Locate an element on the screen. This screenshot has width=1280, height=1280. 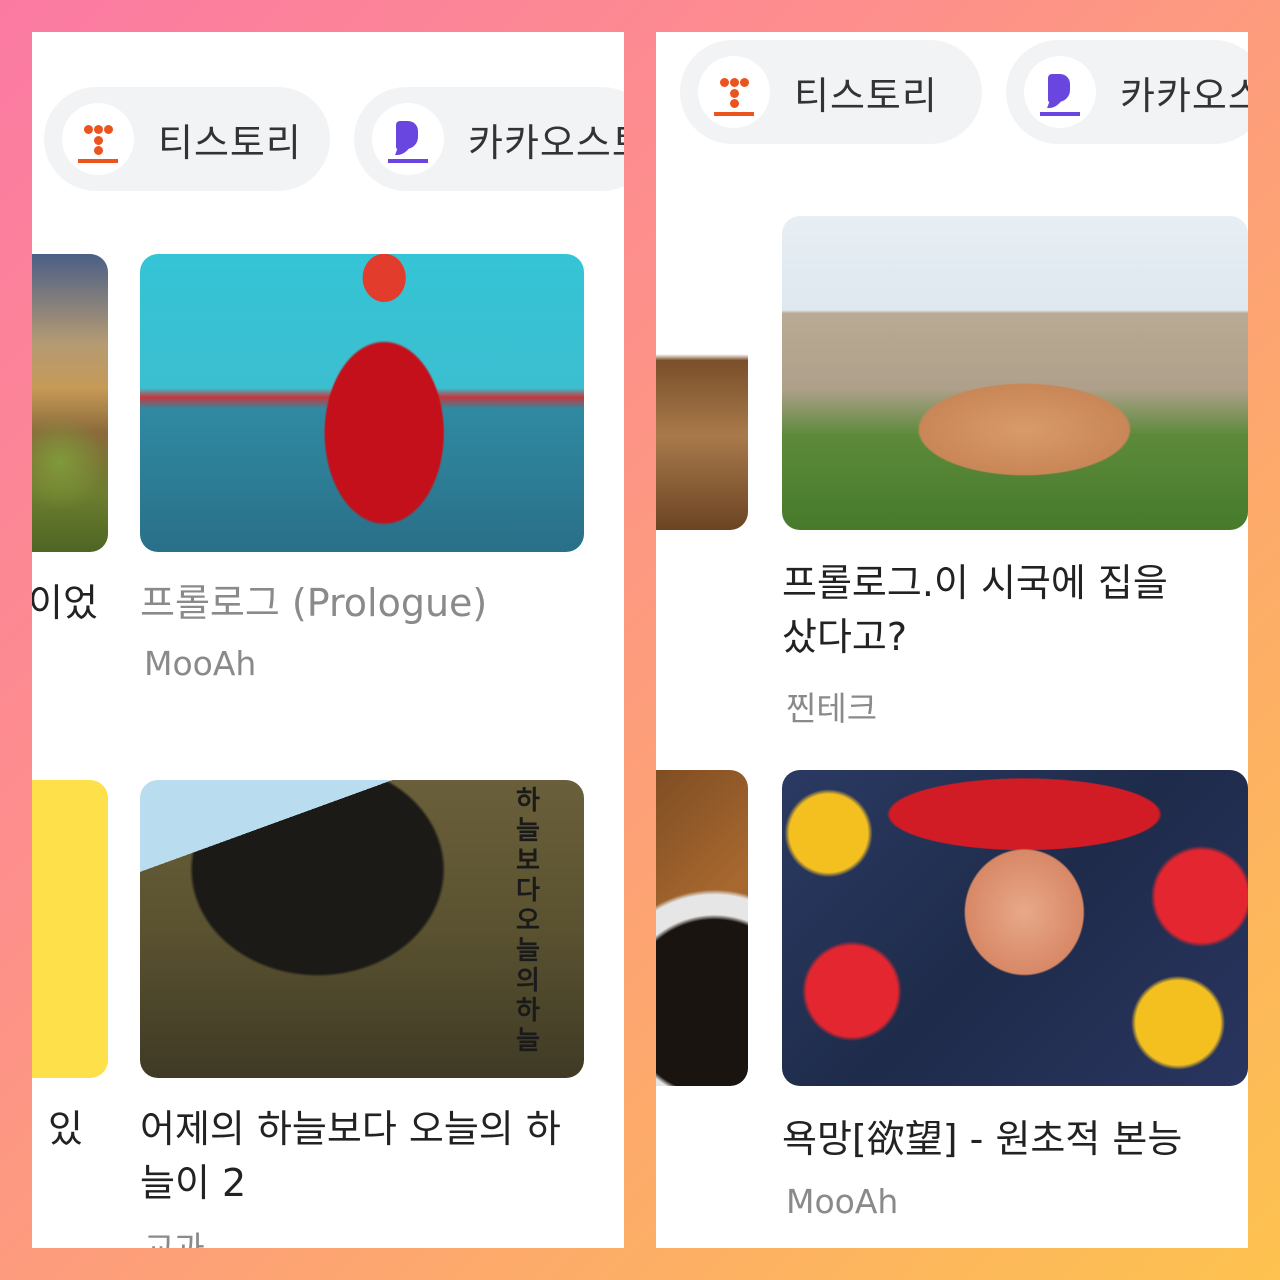
chip-label: 카카오스토 is located at coordinates (546, 142).